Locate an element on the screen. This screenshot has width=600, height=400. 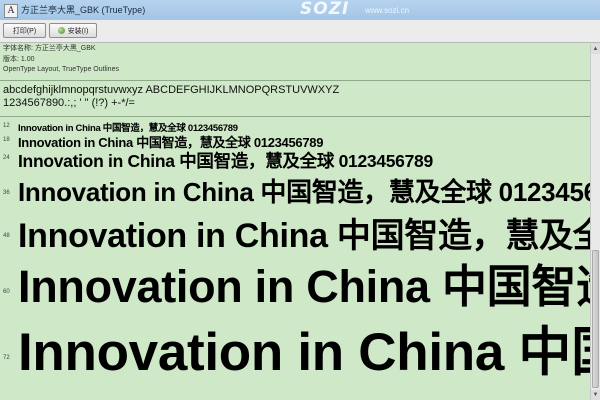
watermark-logo: SOZI is located at coordinates (325, 9).